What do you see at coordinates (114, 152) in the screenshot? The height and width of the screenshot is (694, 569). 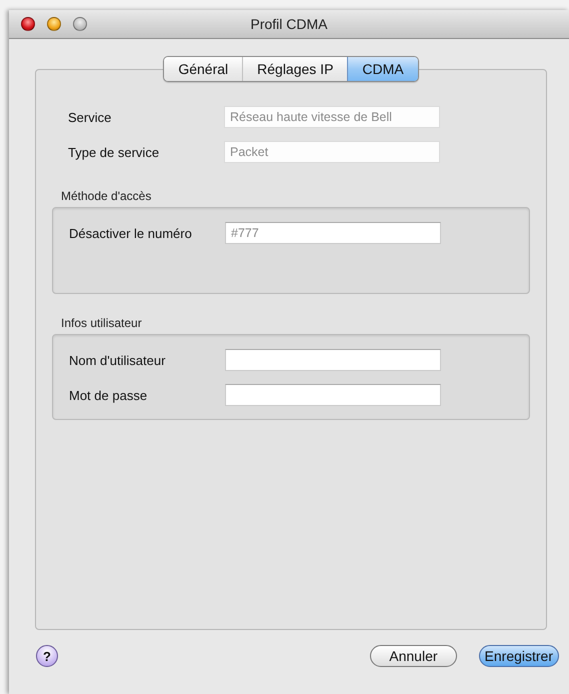 I see `field-label: Type de service` at bounding box center [114, 152].